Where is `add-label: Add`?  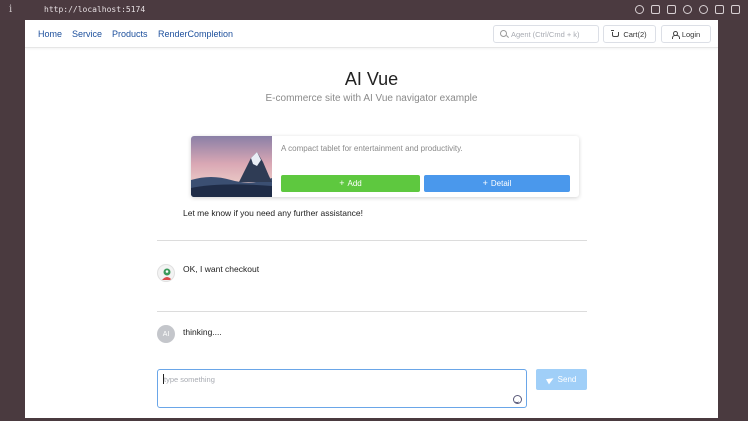
add-label: Add is located at coordinates (354, 183).